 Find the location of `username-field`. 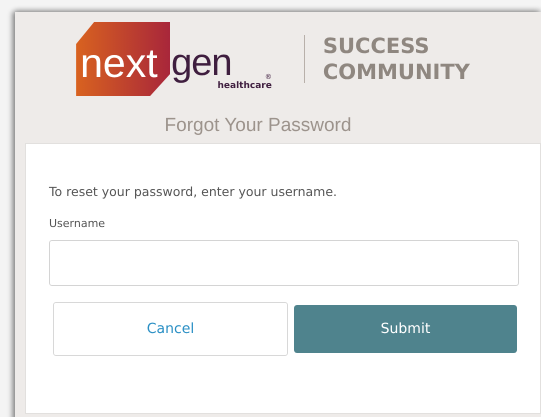

username-field is located at coordinates (284, 263).